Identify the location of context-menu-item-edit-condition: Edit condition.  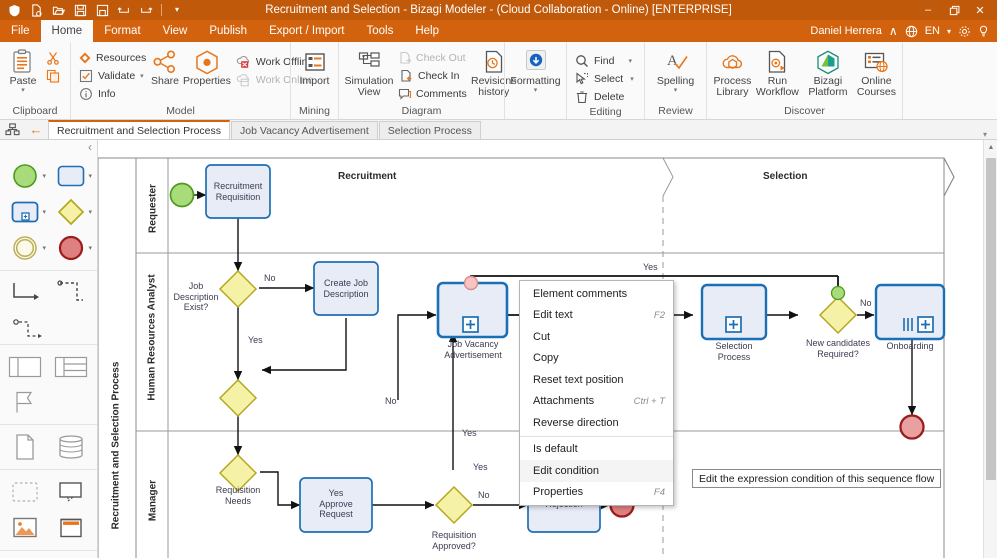
(596, 471).